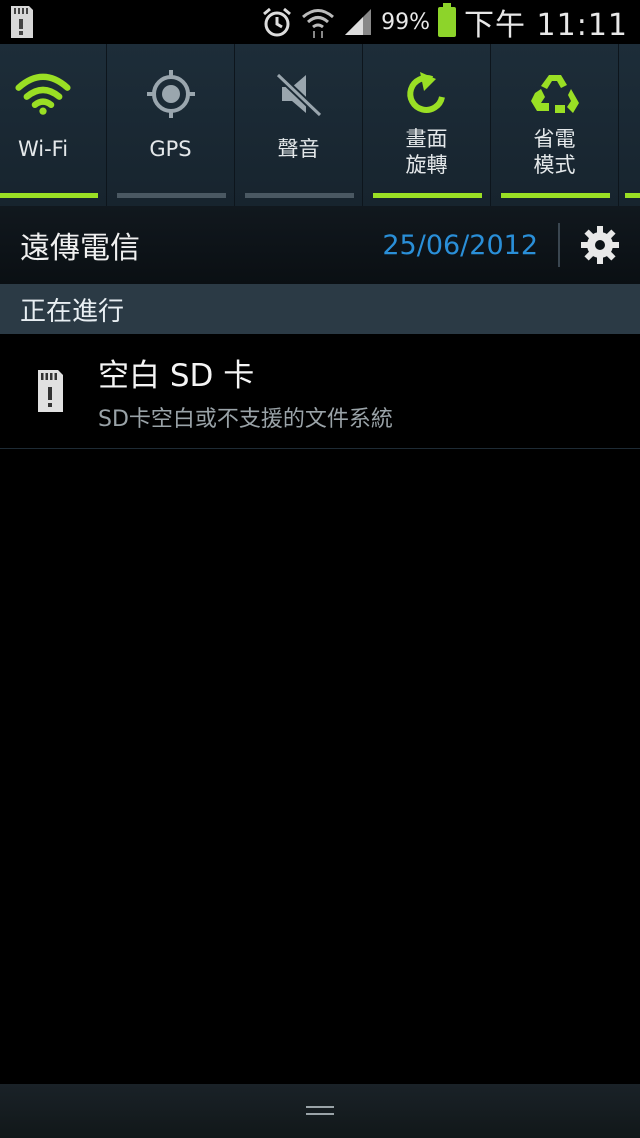 This screenshot has width=640, height=1138. I want to click on date-text: 25/06/2012, so click(460, 245).